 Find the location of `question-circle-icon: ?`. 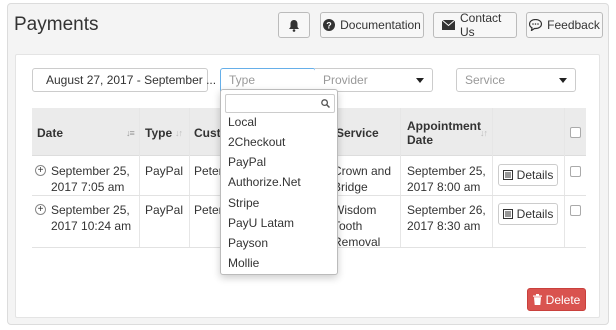

question-circle-icon: ? is located at coordinates (329, 25).